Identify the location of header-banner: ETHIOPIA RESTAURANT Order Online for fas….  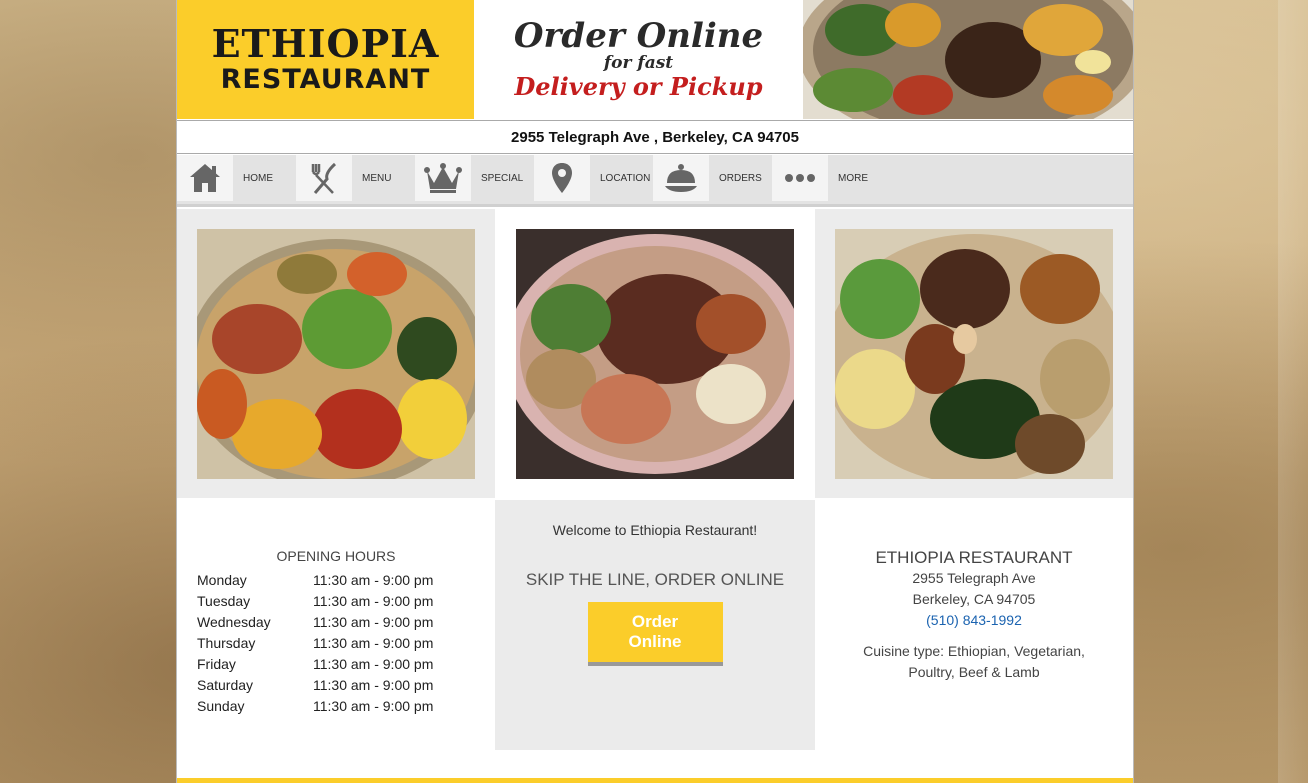
(655, 59).